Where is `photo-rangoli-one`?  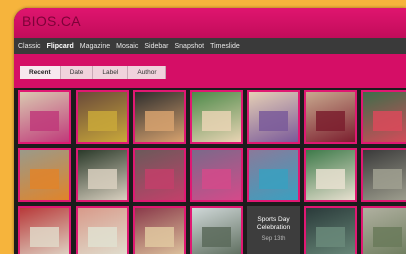
photo-rangoli-one is located at coordinates (383, 117).